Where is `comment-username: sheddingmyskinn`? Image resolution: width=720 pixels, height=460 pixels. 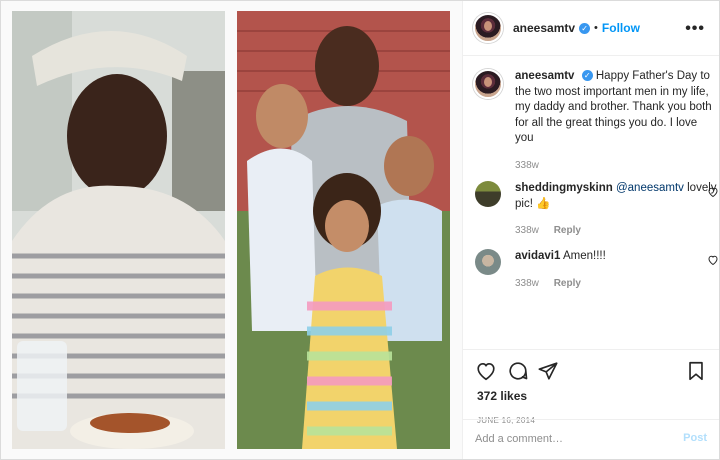 comment-username: sheddingmyskinn is located at coordinates (564, 188).